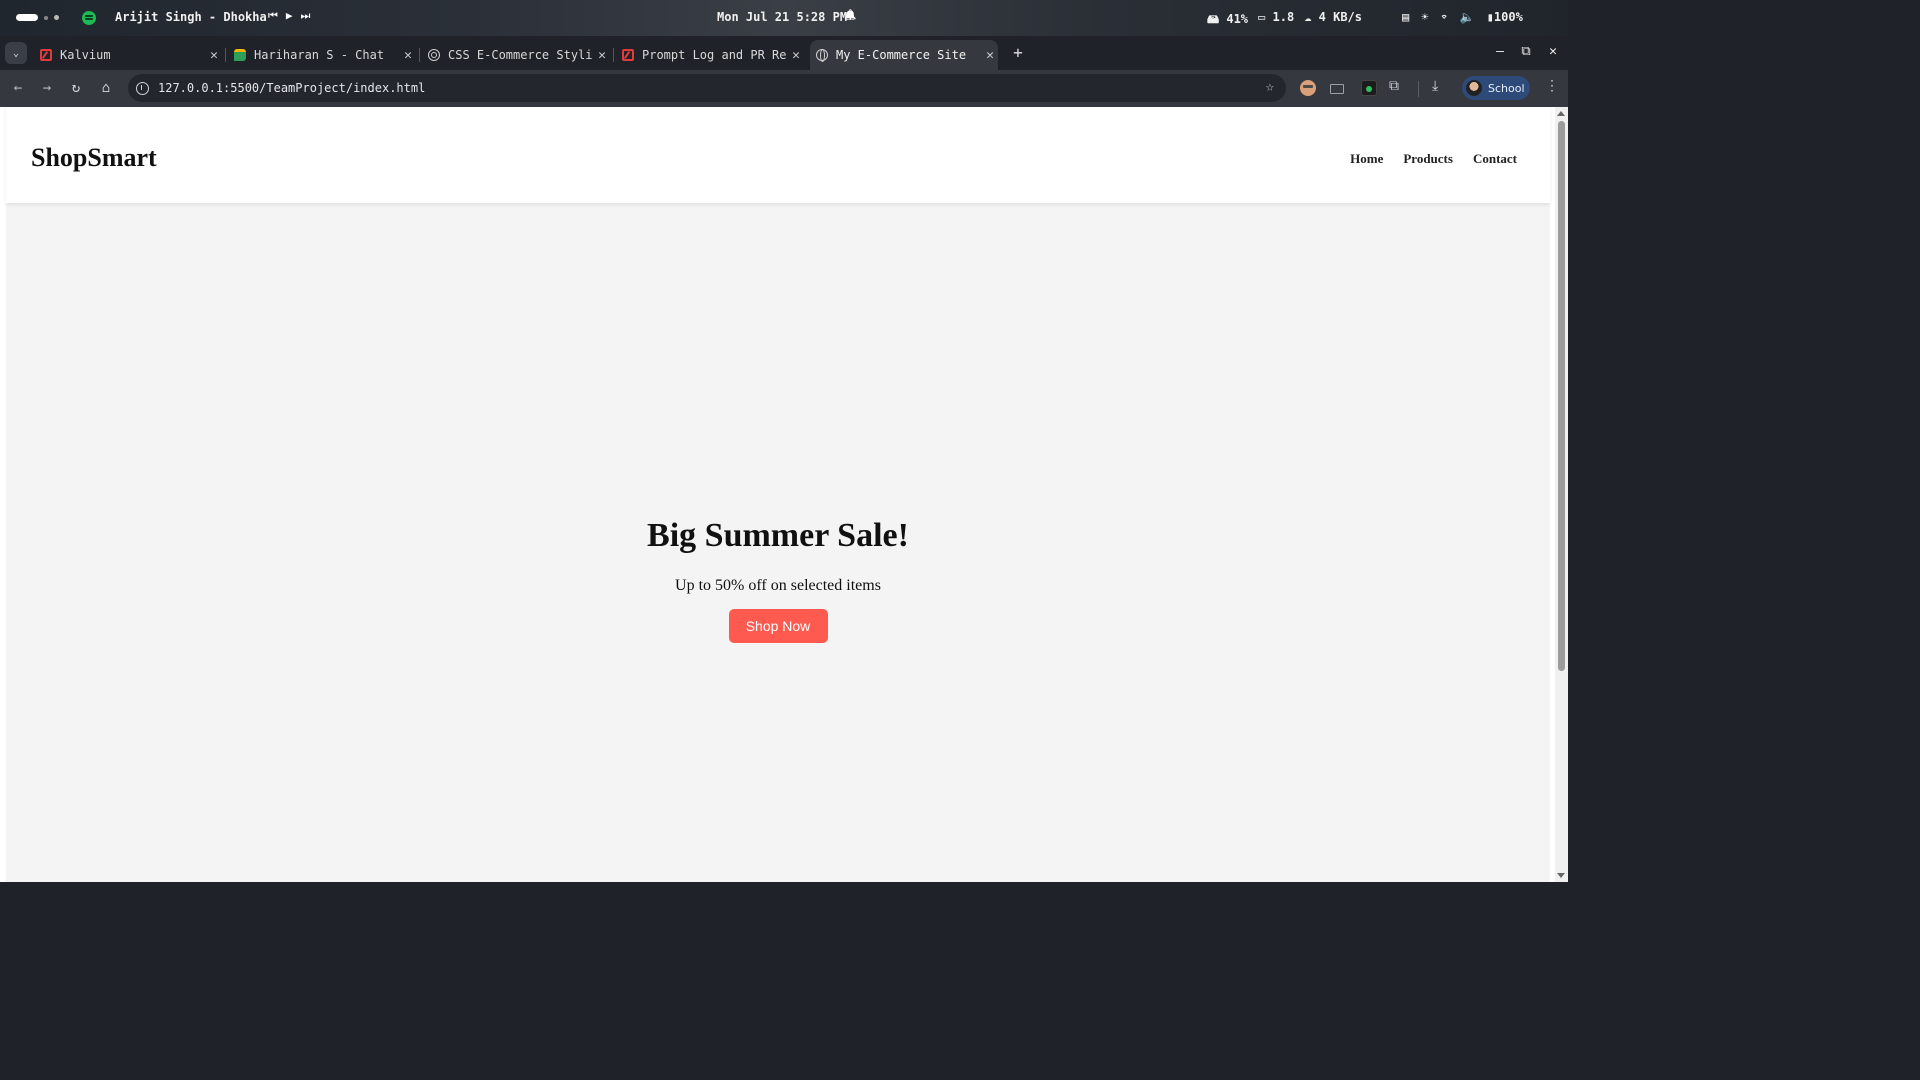 Image resolution: width=1920 pixels, height=1080 pixels. What do you see at coordinates (1443, 17) in the screenshot?
I see `wifi-icon: ⌔` at bounding box center [1443, 17].